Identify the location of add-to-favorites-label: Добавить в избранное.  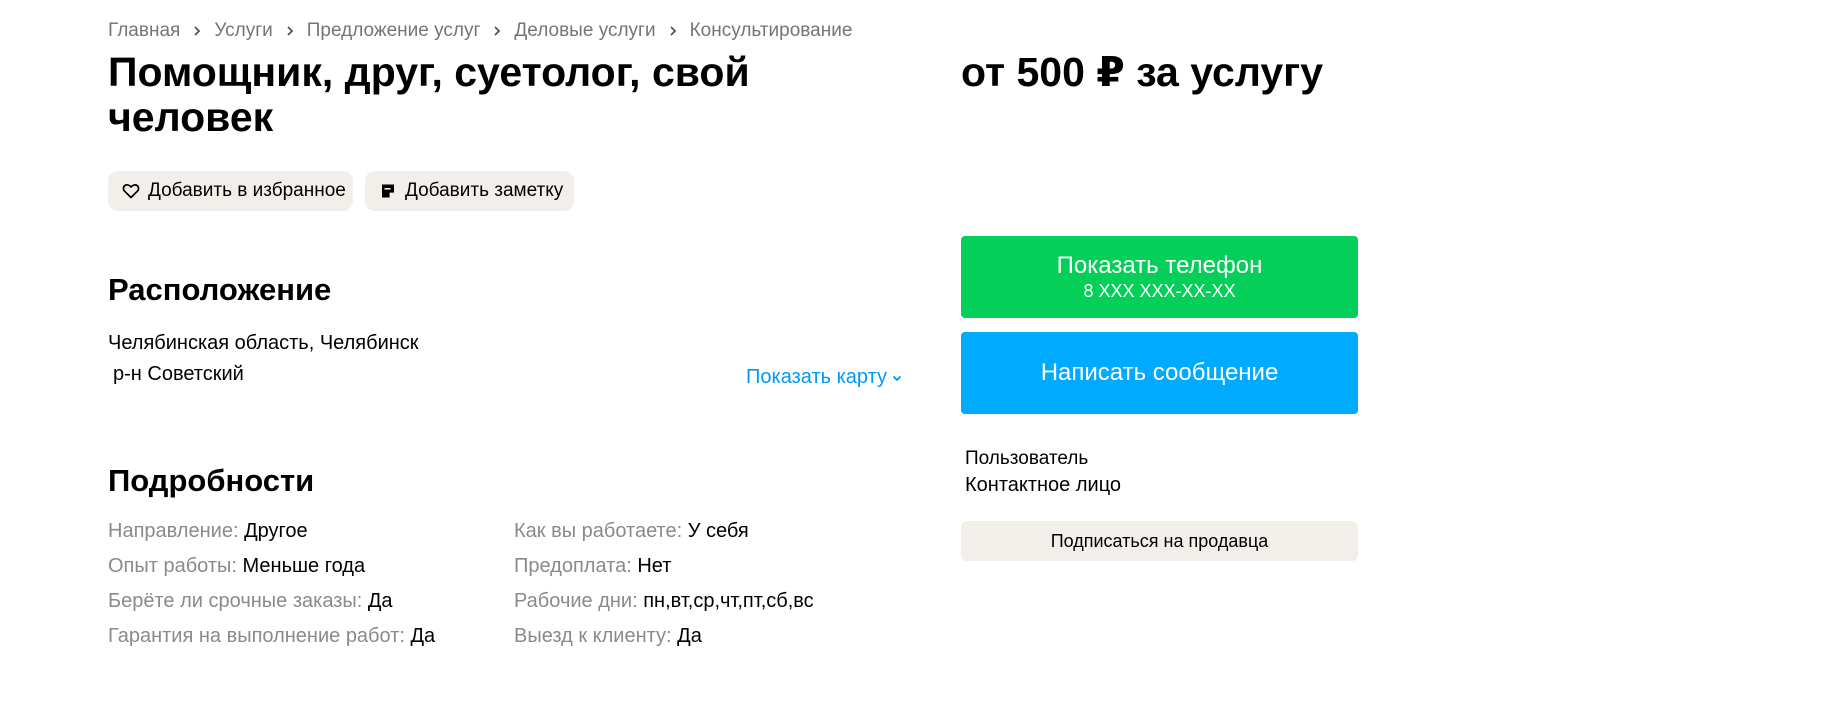
(247, 190).